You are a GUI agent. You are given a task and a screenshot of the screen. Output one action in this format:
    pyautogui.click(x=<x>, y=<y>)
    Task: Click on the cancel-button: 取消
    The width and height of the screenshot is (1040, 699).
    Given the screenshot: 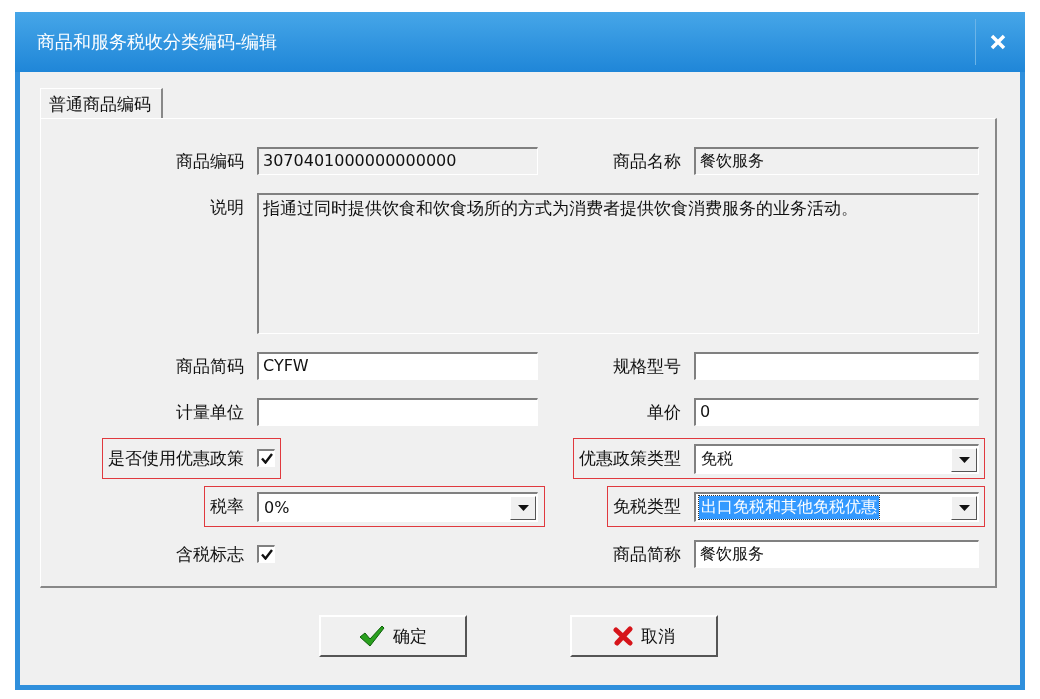 What is the action you would take?
    pyautogui.click(x=644, y=636)
    